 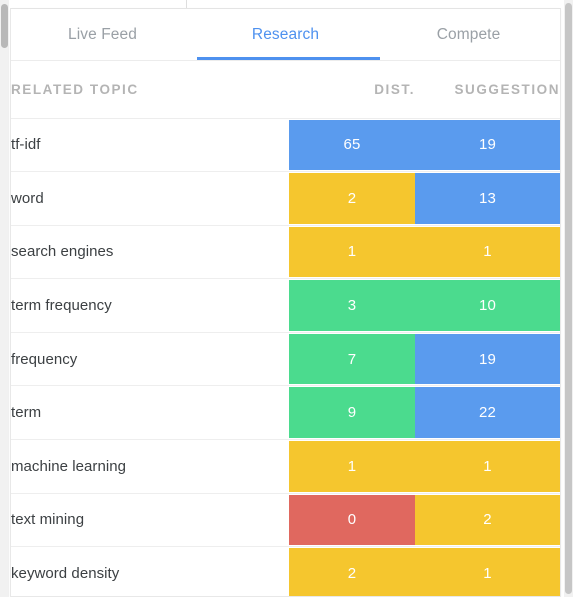 I want to click on cell-metrics-merged: 3 10, so click(x=424, y=305).